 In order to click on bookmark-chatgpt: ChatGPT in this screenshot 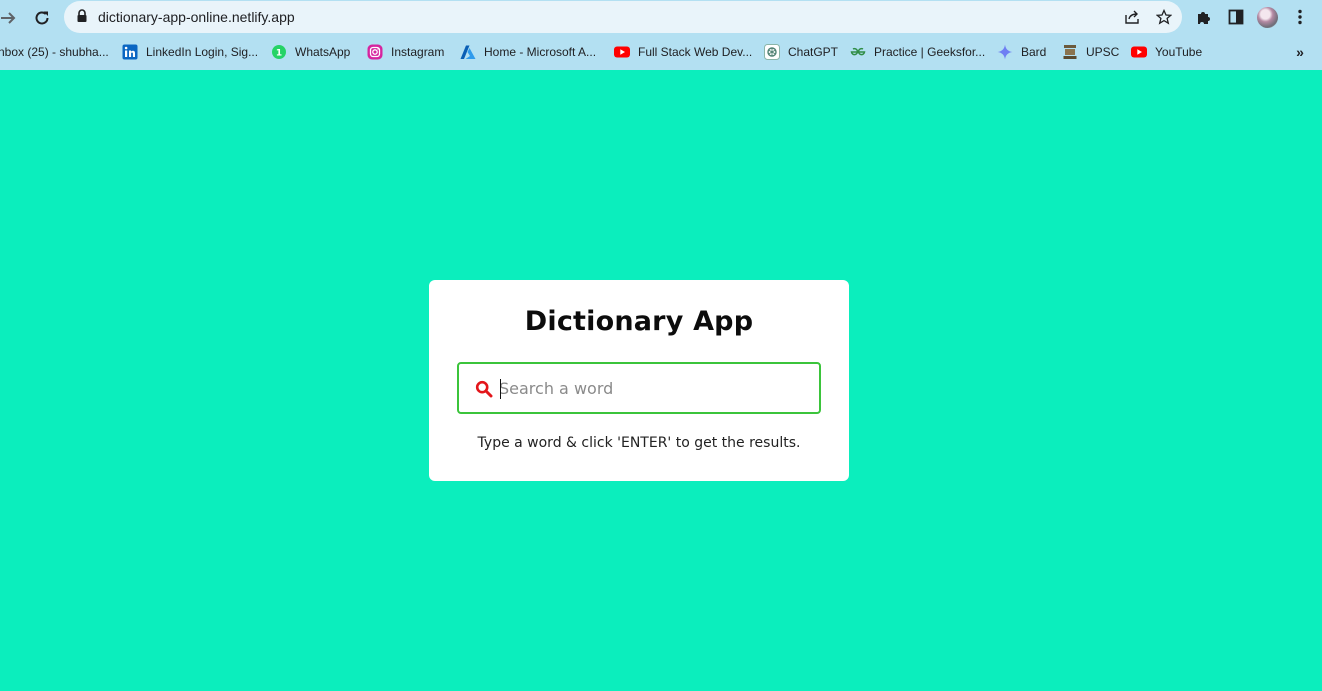, I will do `click(801, 52)`.